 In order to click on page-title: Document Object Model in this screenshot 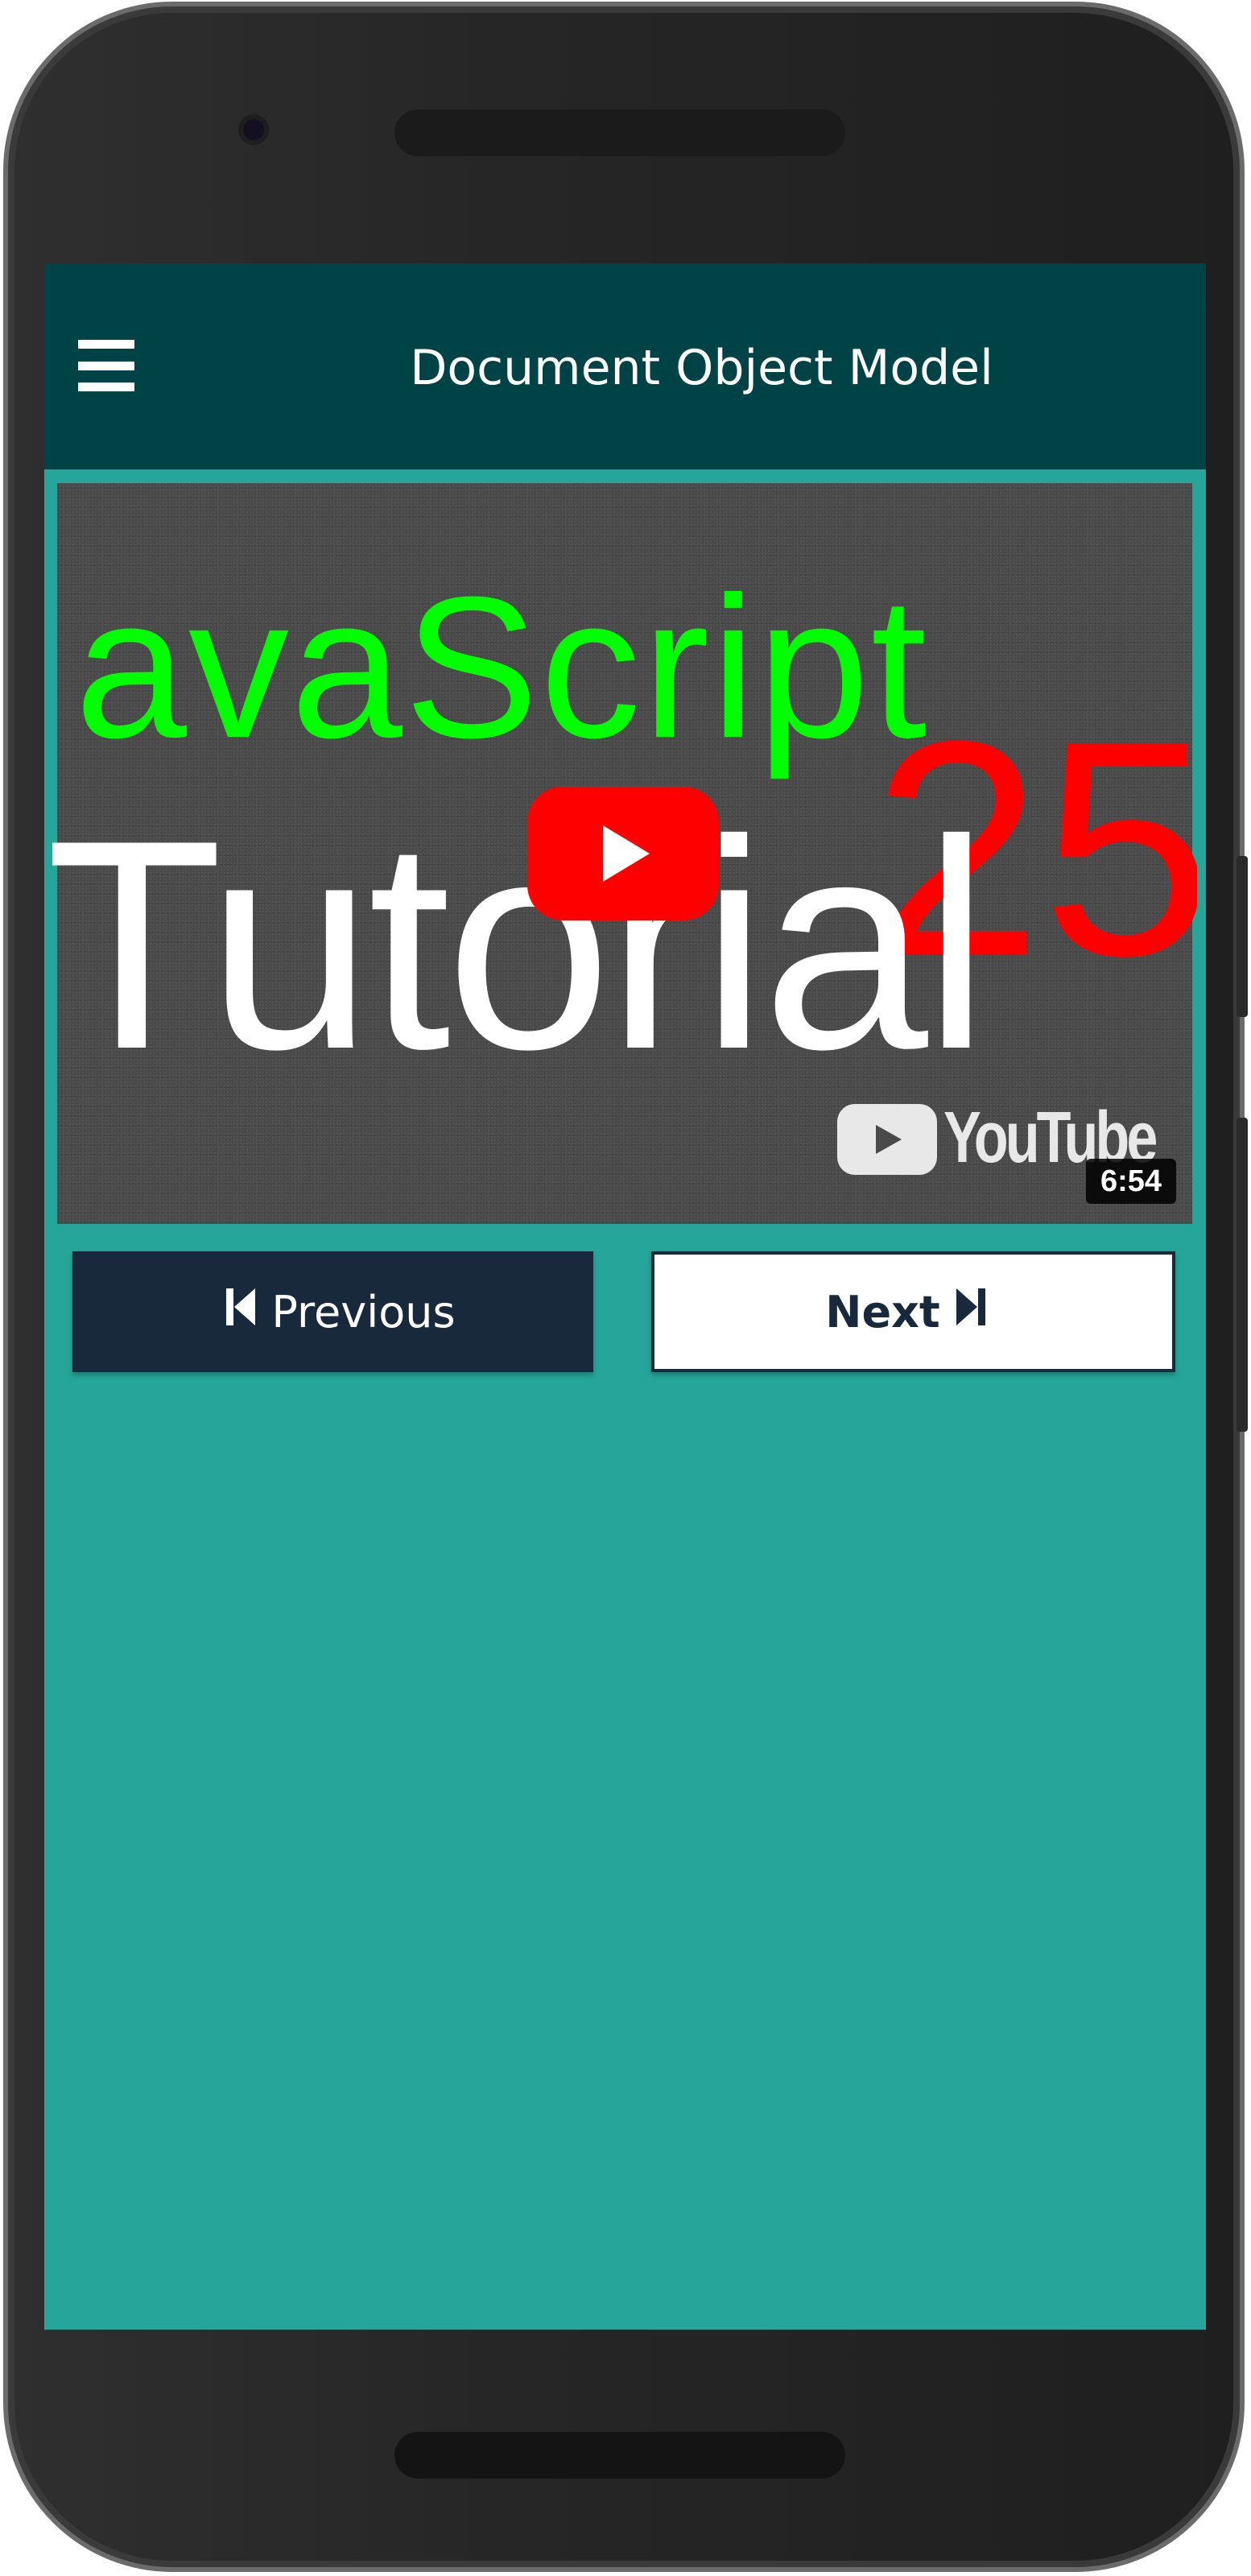, I will do `click(701, 368)`.